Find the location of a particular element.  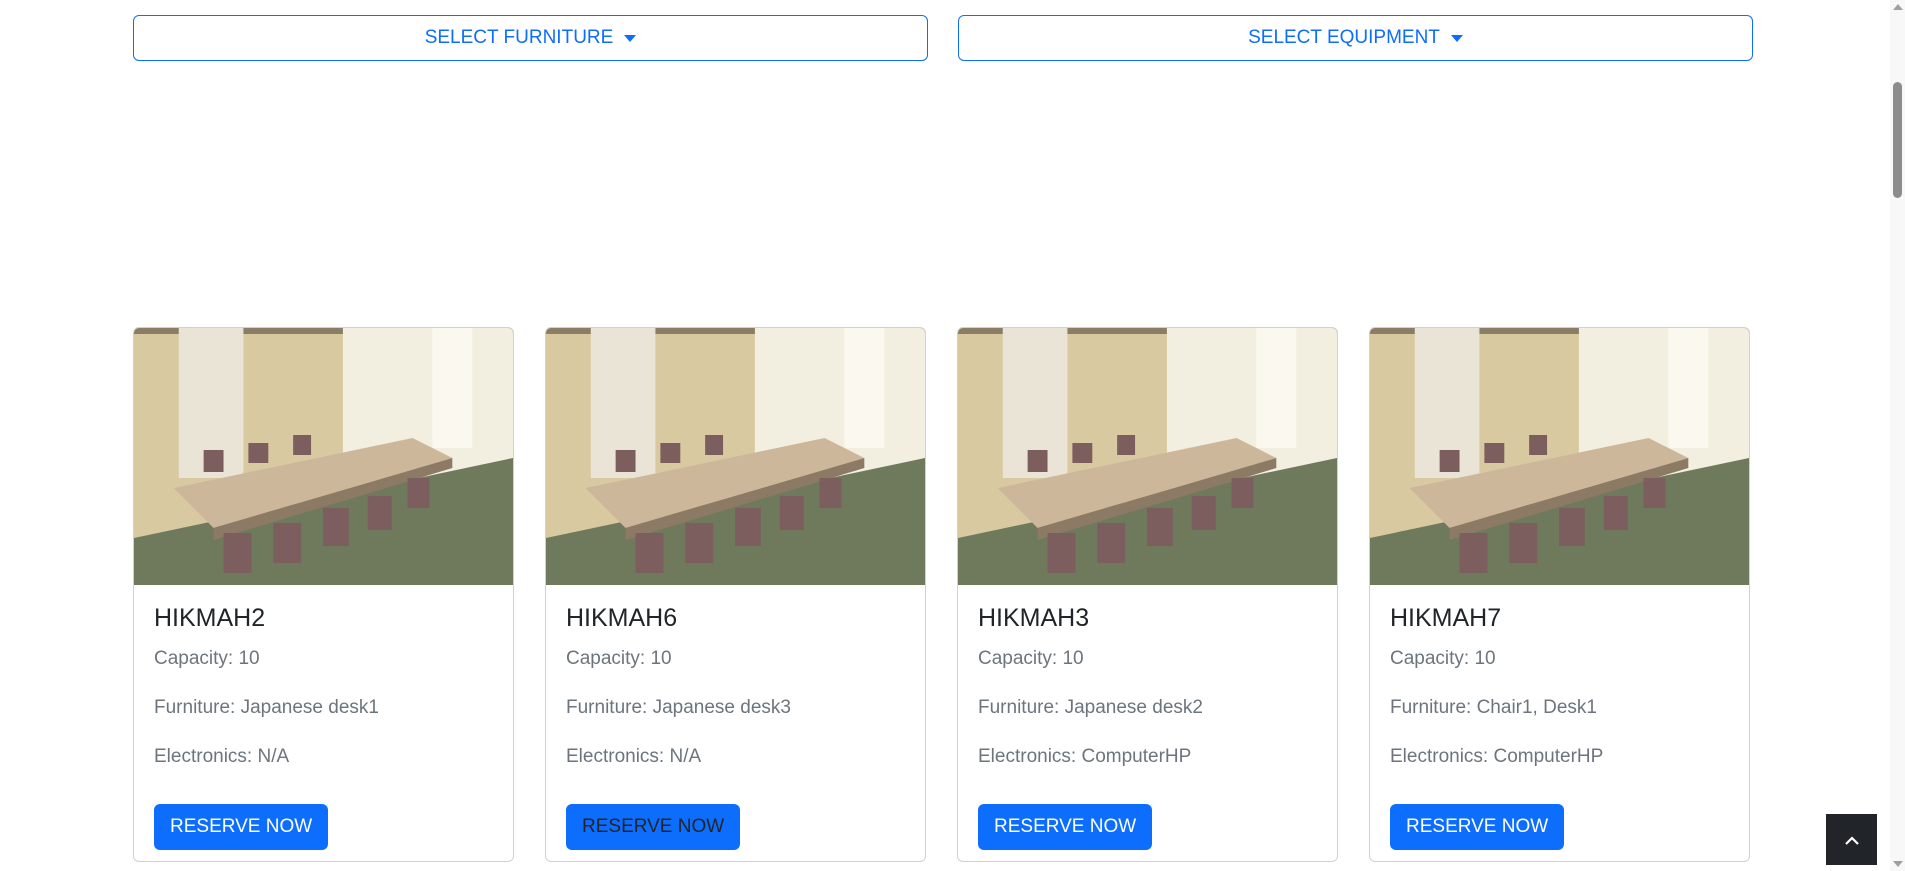

scroll-up-arrow-icon is located at coordinates (1898, 7).